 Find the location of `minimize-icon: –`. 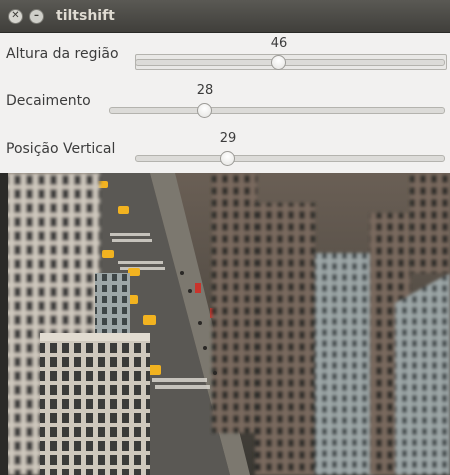

minimize-icon: – is located at coordinates (36, 15).